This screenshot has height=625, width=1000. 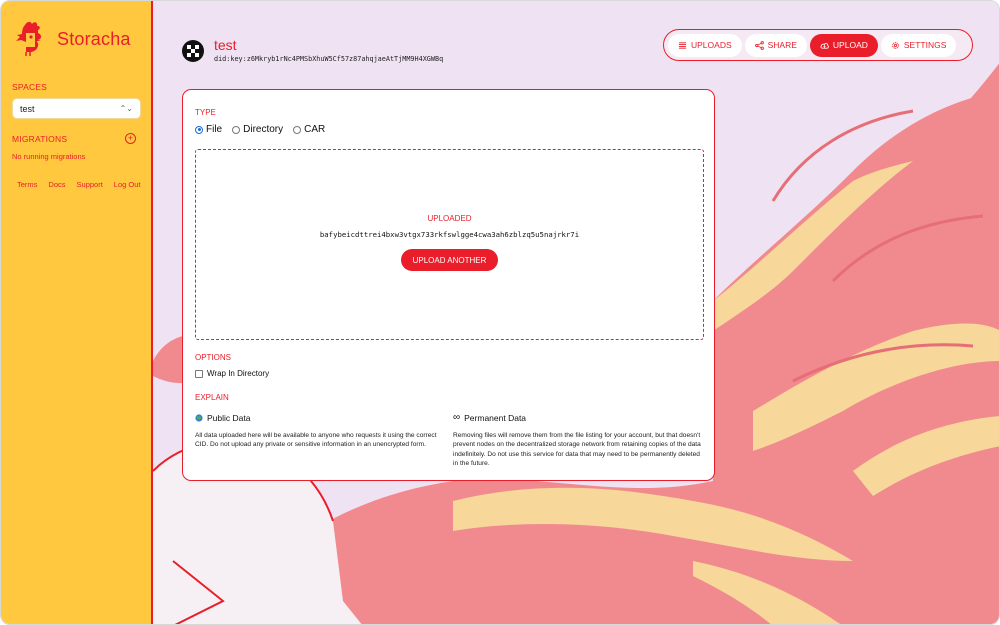 I want to click on options-title: Options, so click(x=213, y=357).